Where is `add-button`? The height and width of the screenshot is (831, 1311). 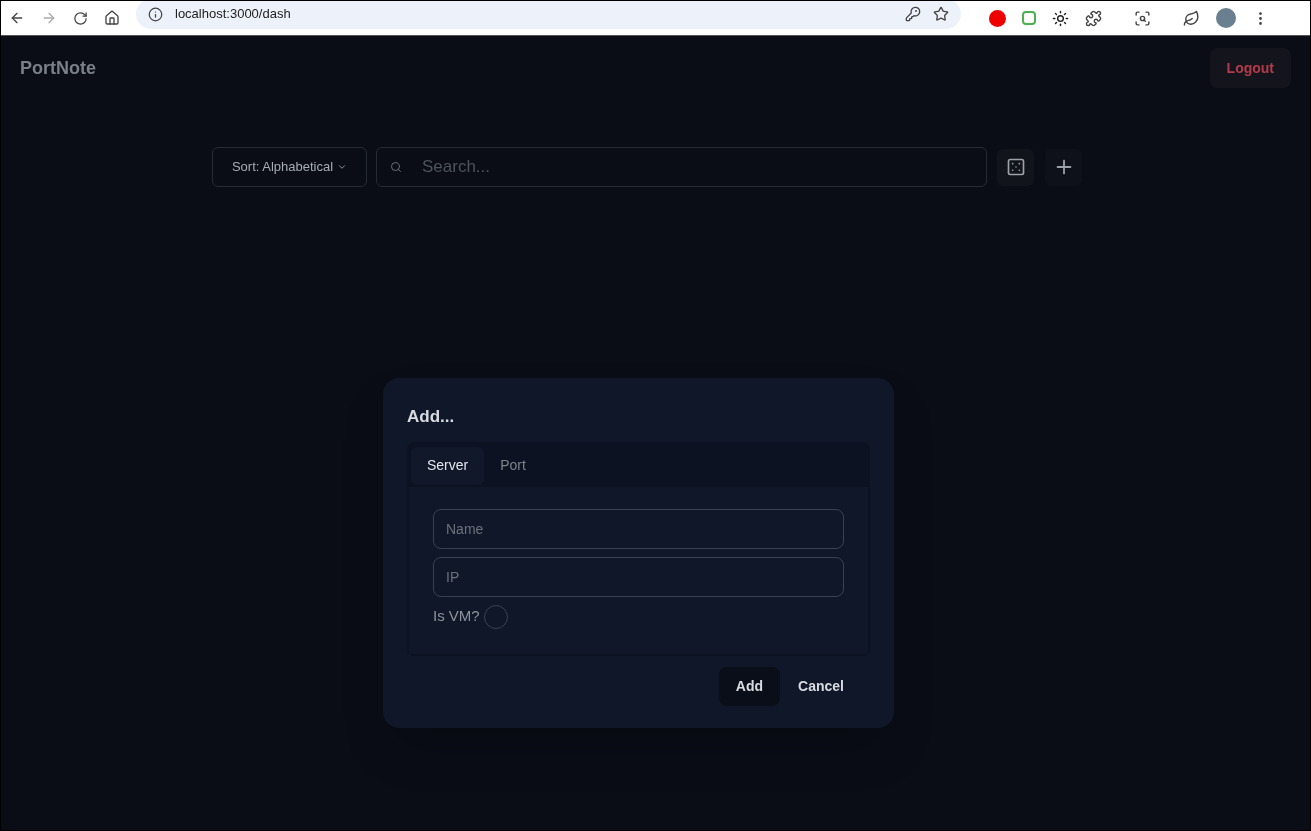 add-button is located at coordinates (1063, 167).